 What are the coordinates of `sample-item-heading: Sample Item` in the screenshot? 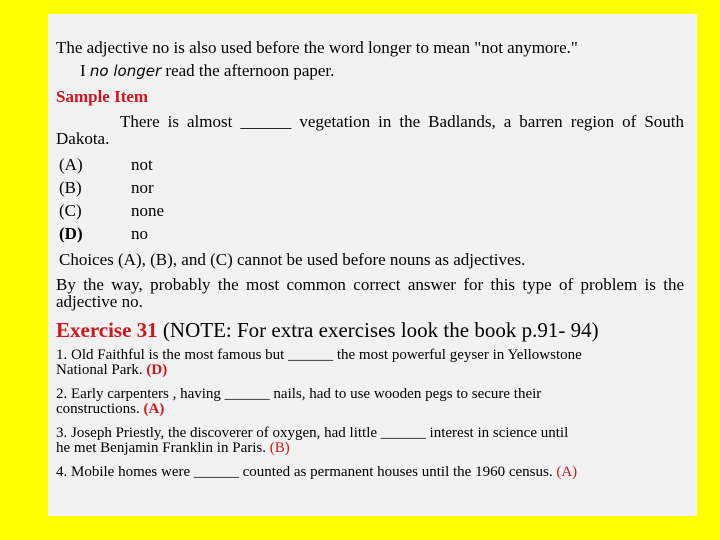 It's located at (102, 96).